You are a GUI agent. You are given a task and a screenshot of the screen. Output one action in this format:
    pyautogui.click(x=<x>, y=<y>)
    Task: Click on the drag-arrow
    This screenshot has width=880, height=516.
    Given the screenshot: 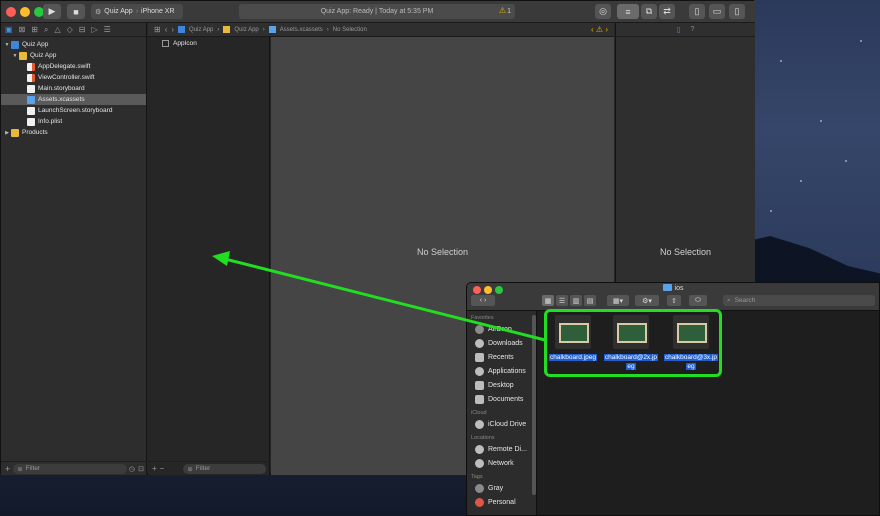 What is the action you would take?
    pyautogui.click(x=379, y=296)
    